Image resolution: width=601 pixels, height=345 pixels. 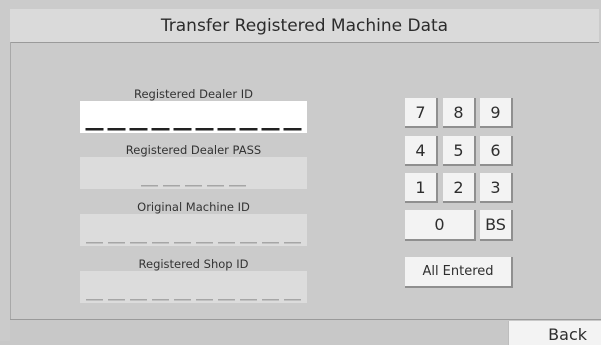 I want to click on title-bar: Transfer Registered Machine Data, so click(x=304, y=26).